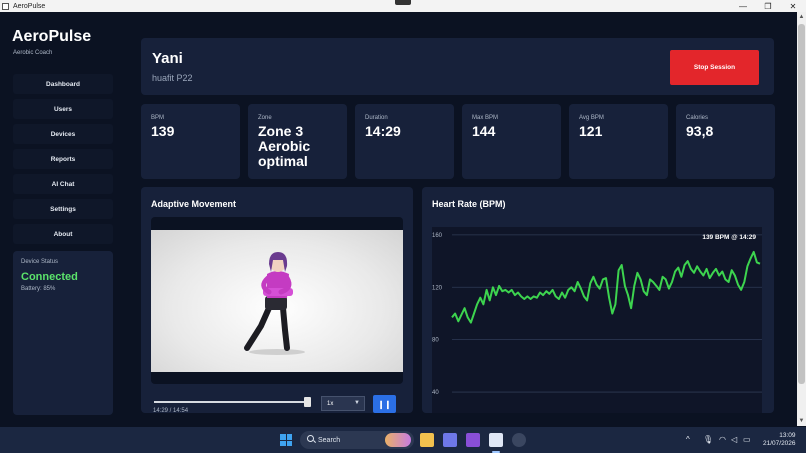 Image resolution: width=806 pixels, height=453 pixels. Describe the element at coordinates (343, 403) in the screenshot. I see `playback-speed-select: 1x ▼` at that location.